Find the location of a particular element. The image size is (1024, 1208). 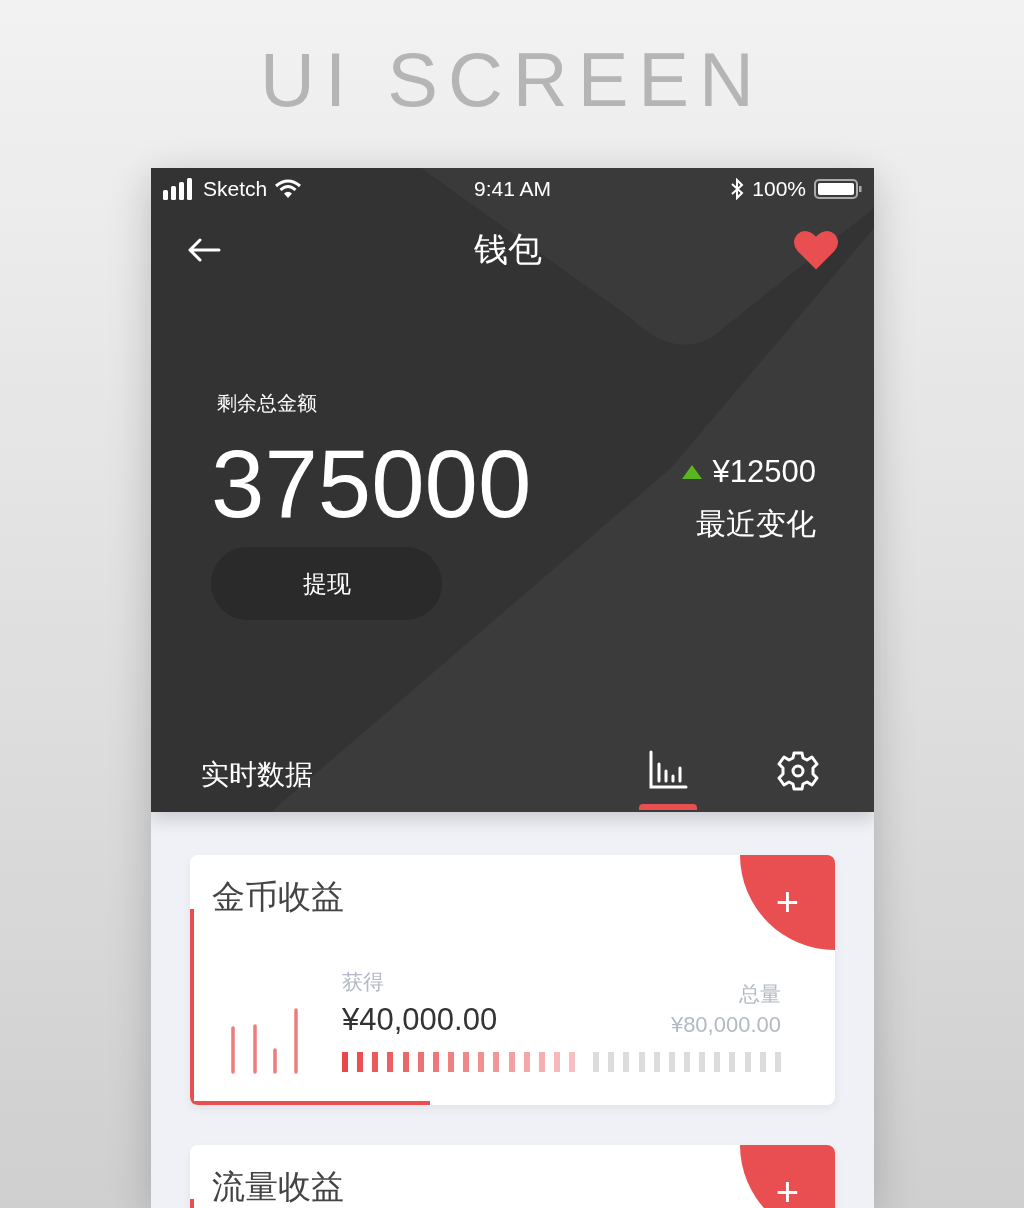

card-title: 金币收益 is located at coordinates (278, 897).